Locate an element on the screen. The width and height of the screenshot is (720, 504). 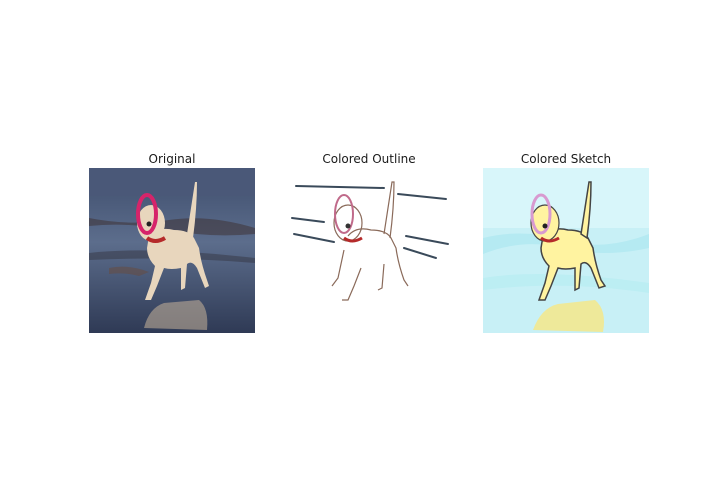
panel-original: Original is located at coordinates (172, 241).